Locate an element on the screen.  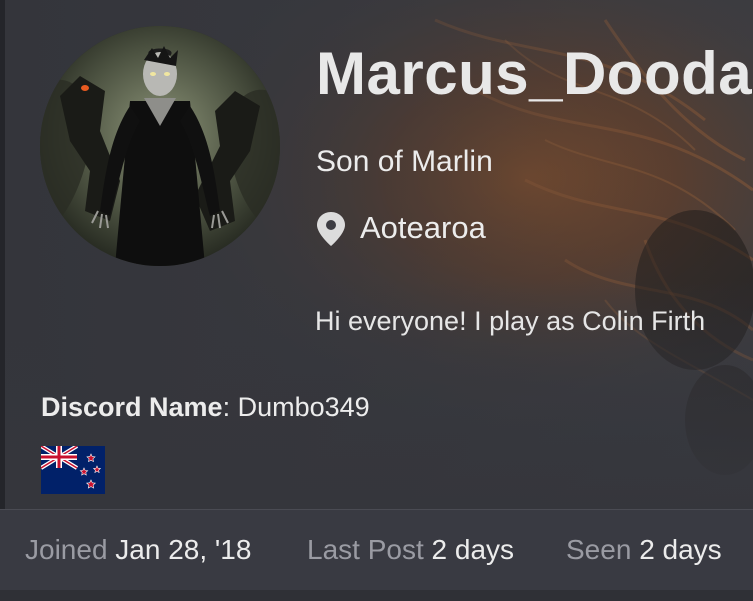
joined-value: Jan 28, '18 is located at coordinates (183, 549).